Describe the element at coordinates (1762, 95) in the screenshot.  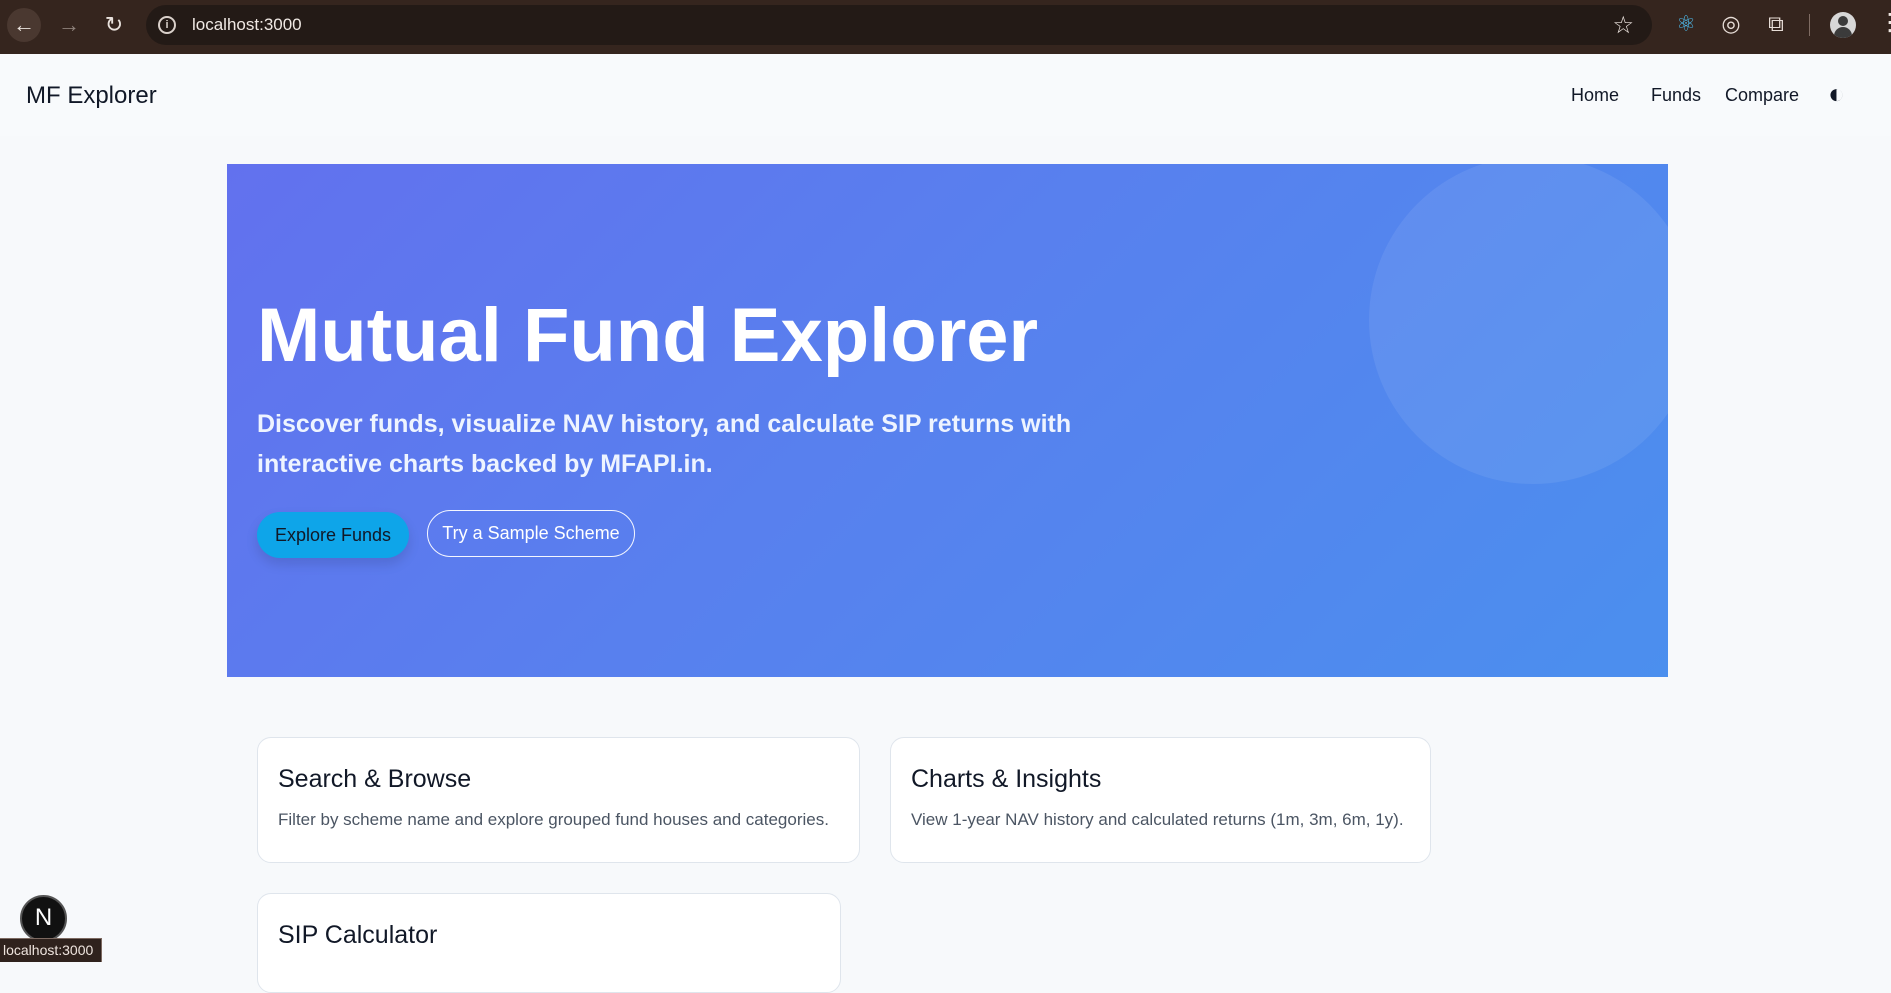
I see `nav-compare-link: Compare` at that location.